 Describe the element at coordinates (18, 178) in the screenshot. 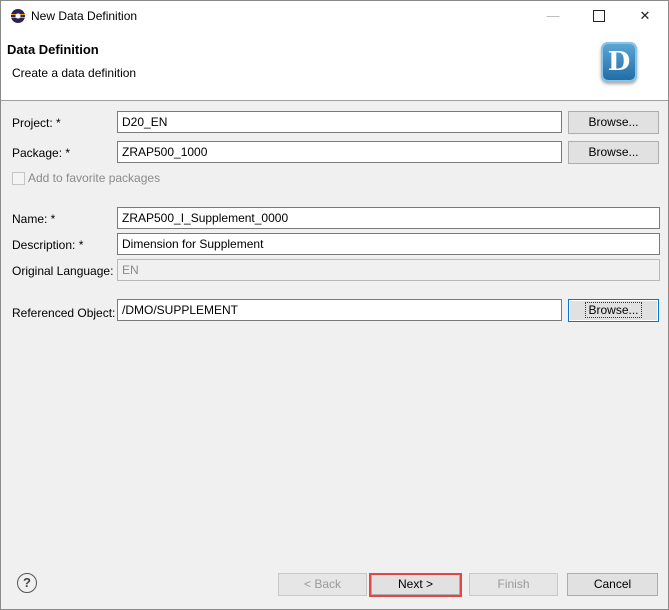

I see `favorite-checkbox` at that location.